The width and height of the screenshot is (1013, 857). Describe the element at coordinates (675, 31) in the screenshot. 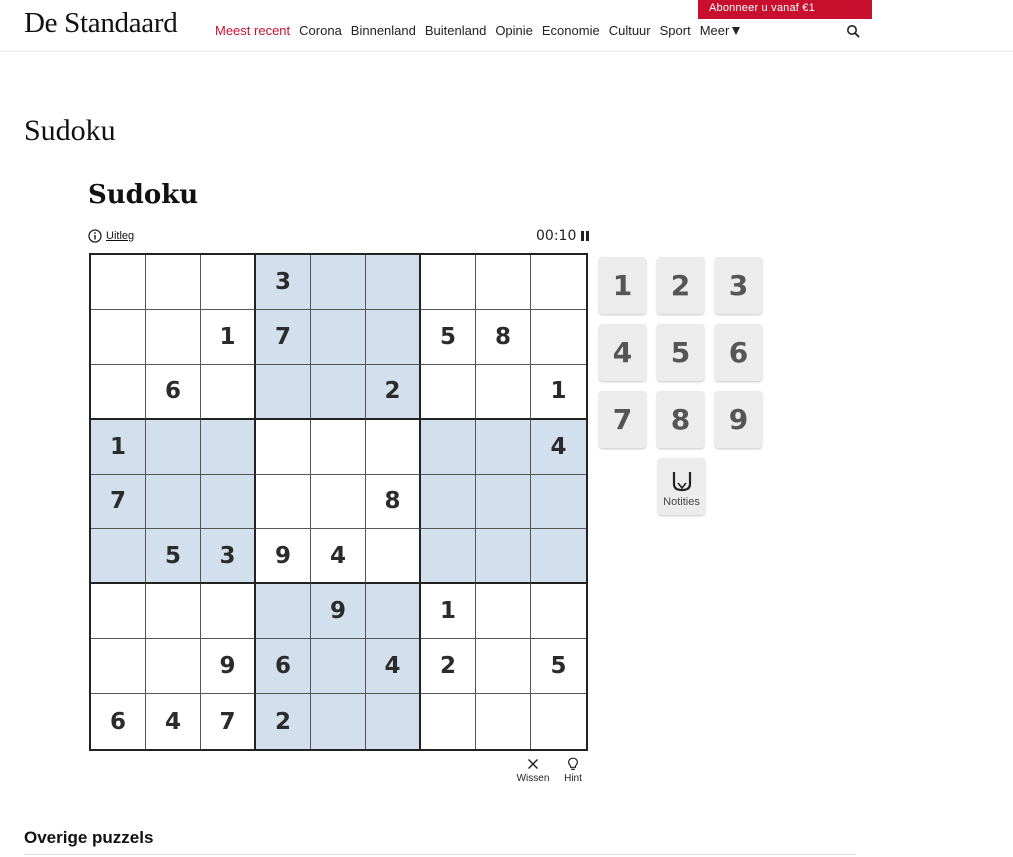

I see `nav-item-sport: Sport` at that location.